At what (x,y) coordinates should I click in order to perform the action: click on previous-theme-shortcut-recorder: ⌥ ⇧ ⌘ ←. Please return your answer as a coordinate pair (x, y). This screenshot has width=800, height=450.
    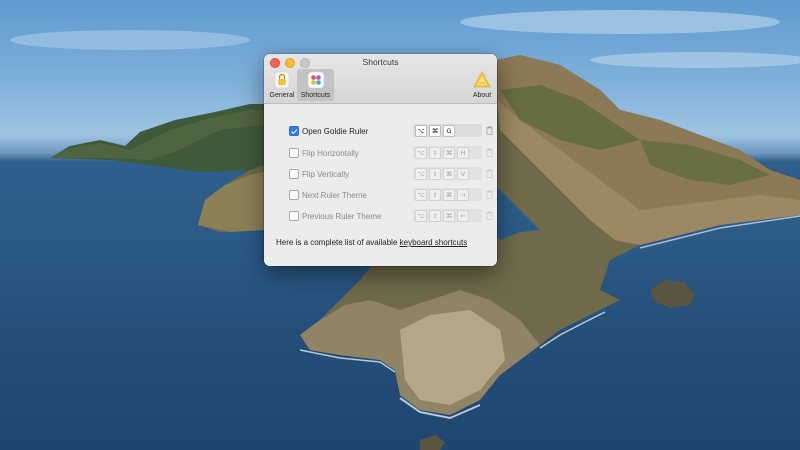
    Looking at the image, I should click on (447, 215).